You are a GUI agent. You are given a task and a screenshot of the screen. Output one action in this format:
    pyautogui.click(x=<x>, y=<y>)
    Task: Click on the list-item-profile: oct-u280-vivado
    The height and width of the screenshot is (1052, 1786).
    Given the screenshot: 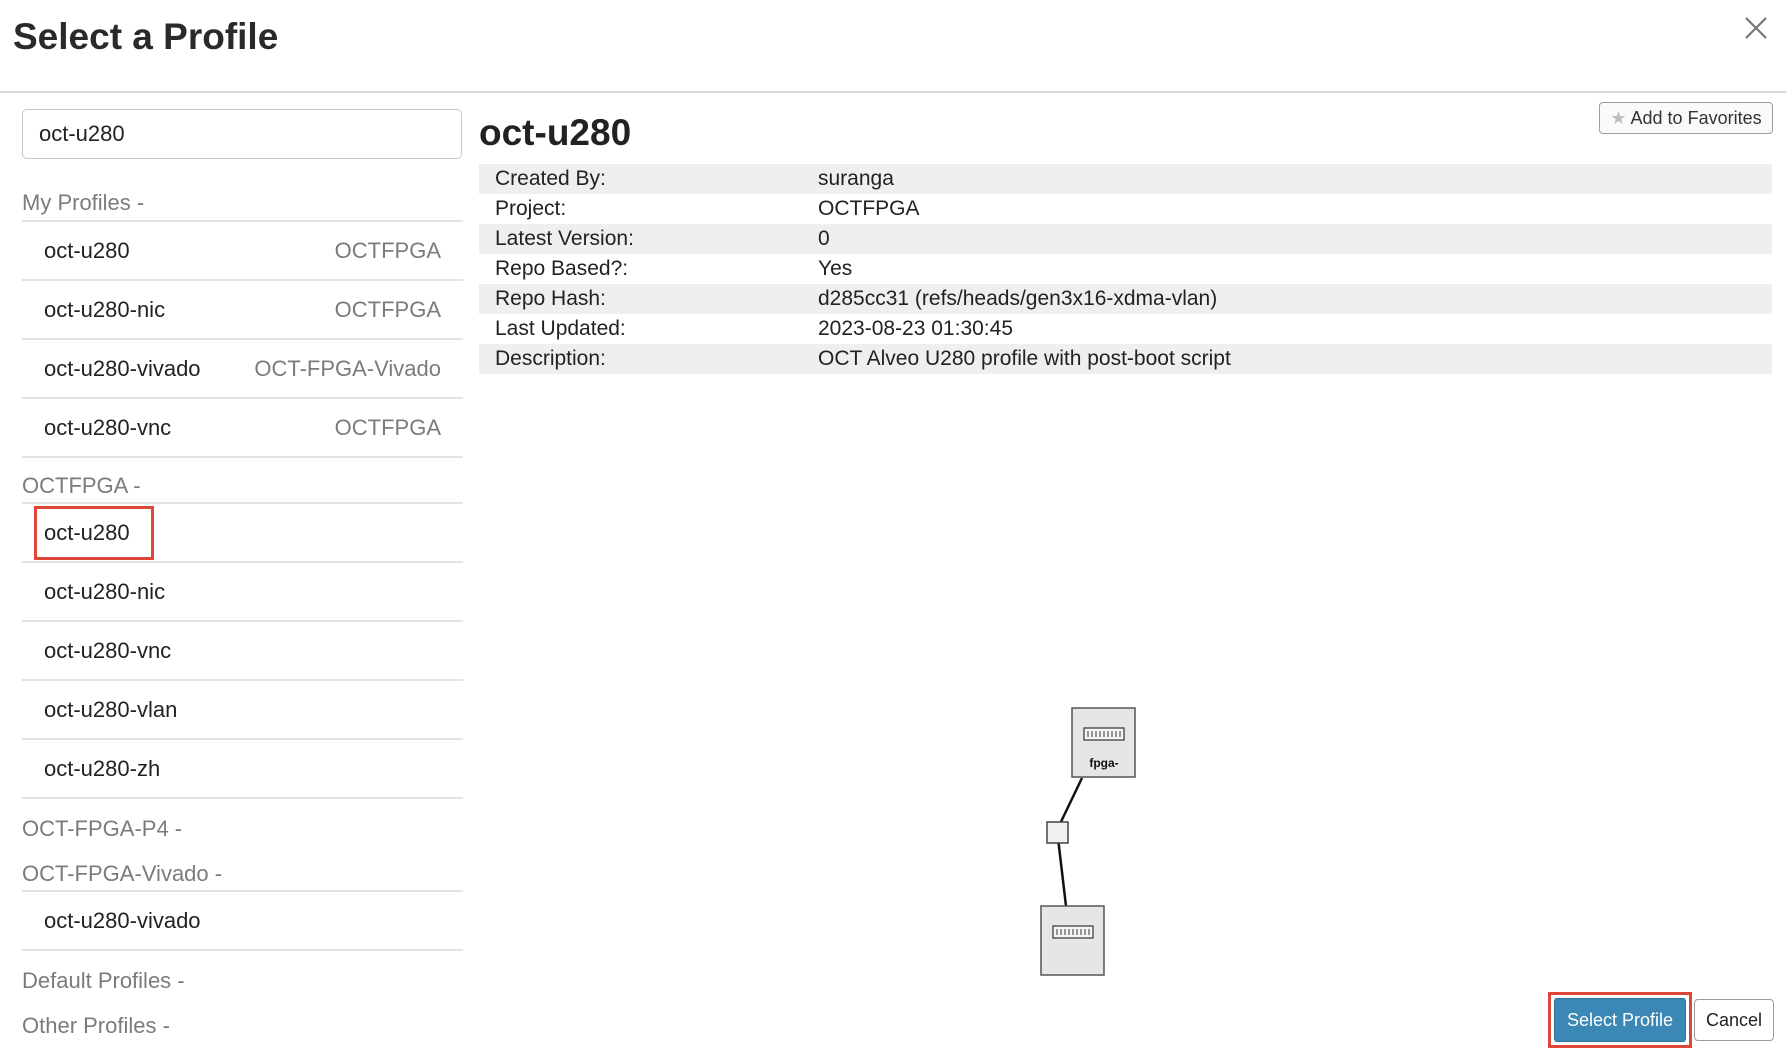 What is the action you would take?
    pyautogui.click(x=242, y=921)
    